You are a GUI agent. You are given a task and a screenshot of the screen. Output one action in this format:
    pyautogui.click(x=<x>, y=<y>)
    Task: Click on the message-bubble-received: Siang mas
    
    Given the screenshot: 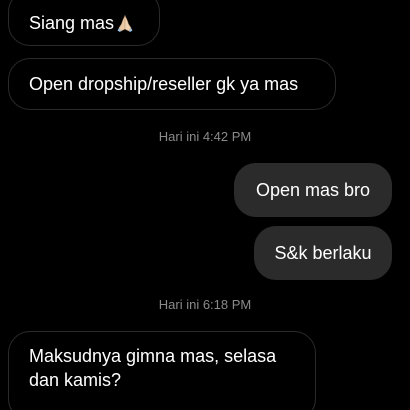 What is the action you would take?
    pyautogui.click(x=84, y=23)
    